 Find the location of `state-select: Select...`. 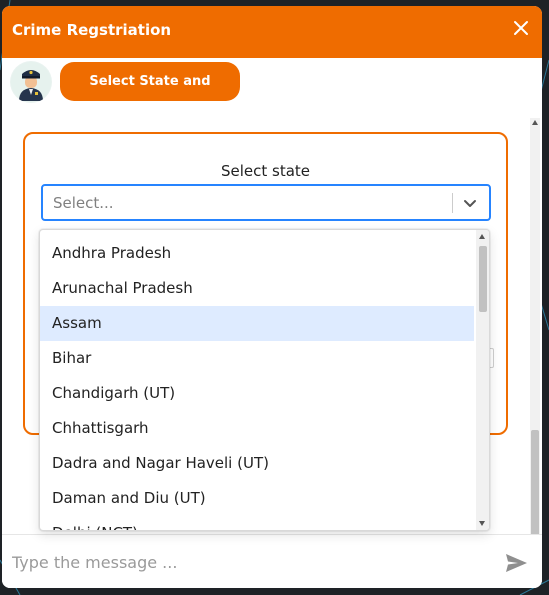

state-select: Select... is located at coordinates (266, 202).